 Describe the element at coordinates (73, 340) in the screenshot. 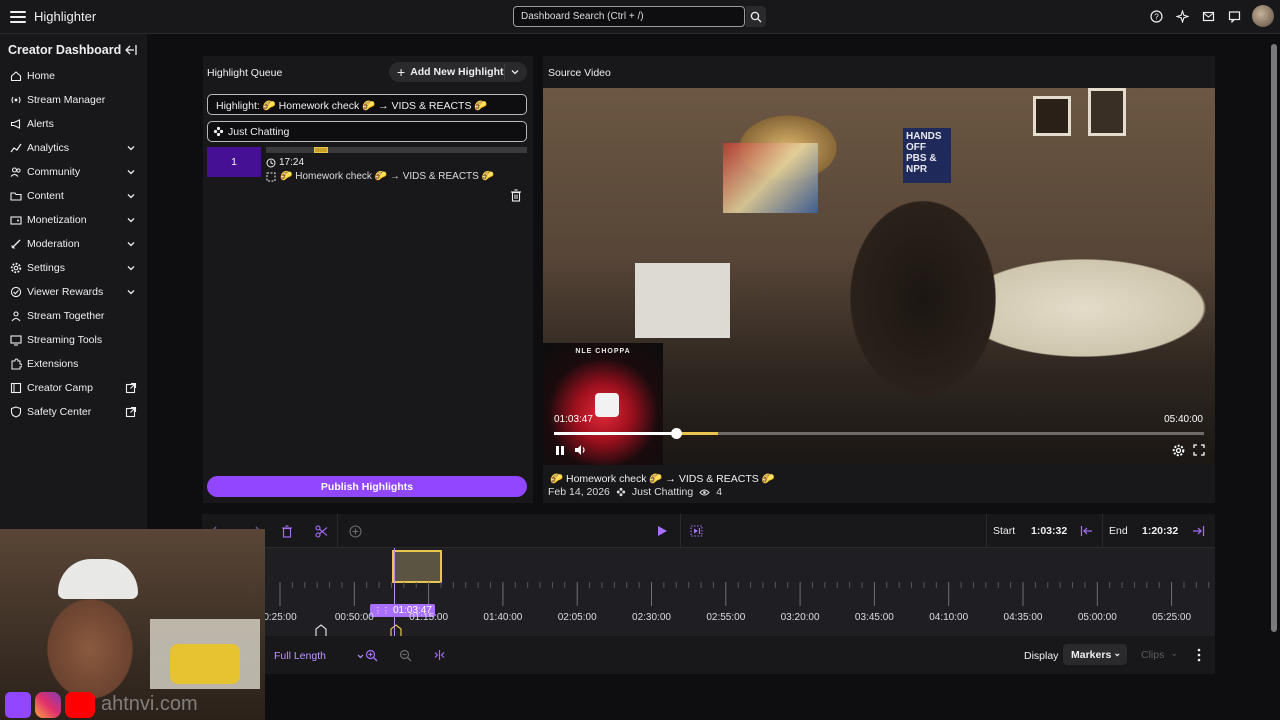

I see `sidebar-item-streaming-tools: Streaming Tools` at that location.